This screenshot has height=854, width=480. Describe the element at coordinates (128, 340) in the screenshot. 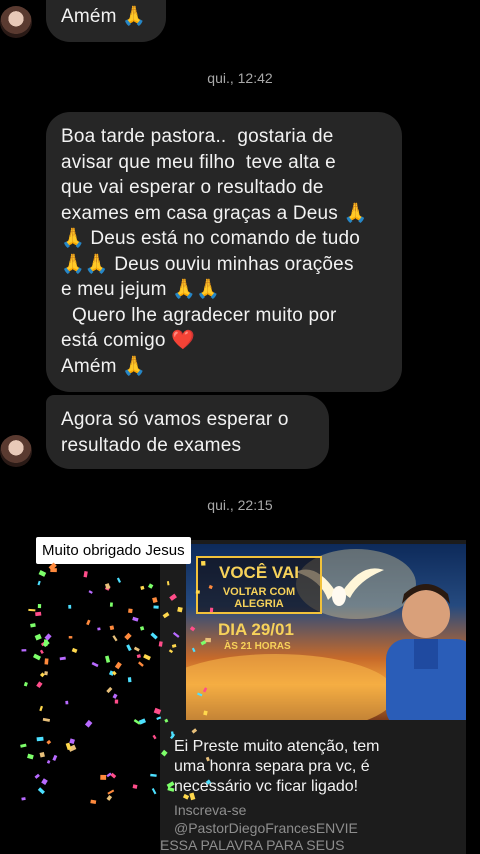

I see `message-line: está comigo ❤️` at that location.